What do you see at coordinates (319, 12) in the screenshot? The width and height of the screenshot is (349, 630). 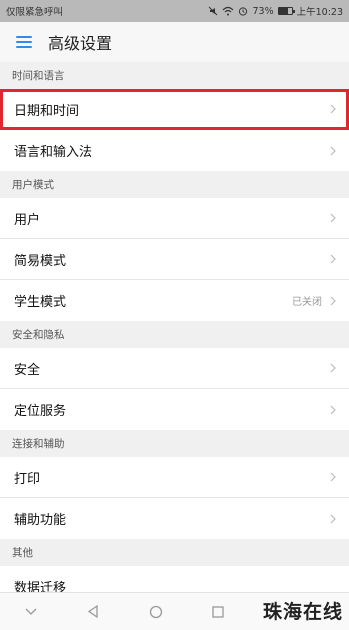 I see `status-time: 上午10:23` at bounding box center [319, 12].